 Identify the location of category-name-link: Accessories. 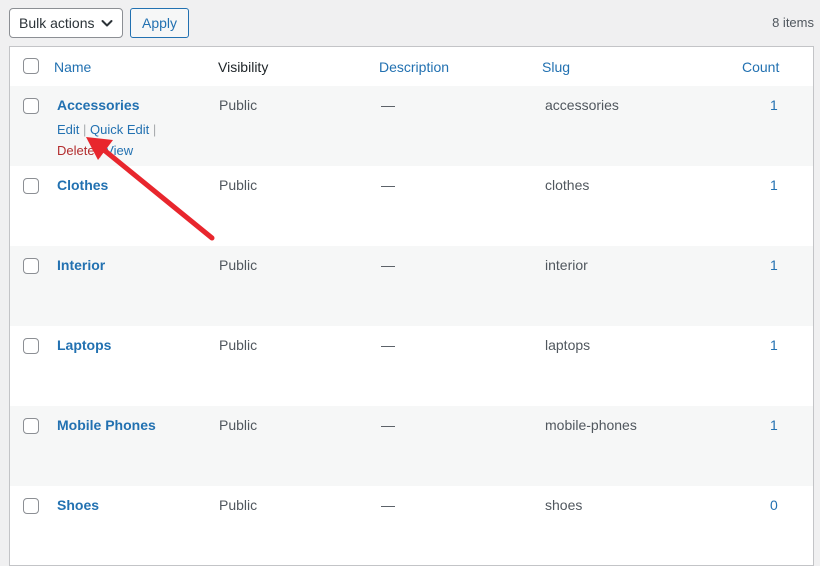
(98, 105).